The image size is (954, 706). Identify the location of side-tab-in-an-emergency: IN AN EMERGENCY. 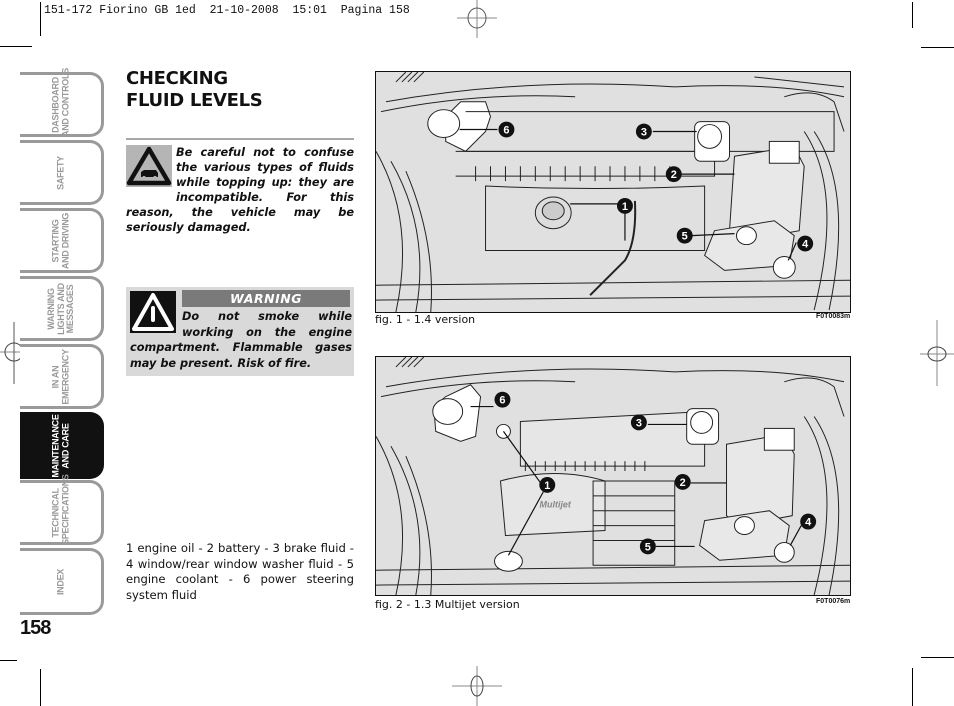
(62, 376).